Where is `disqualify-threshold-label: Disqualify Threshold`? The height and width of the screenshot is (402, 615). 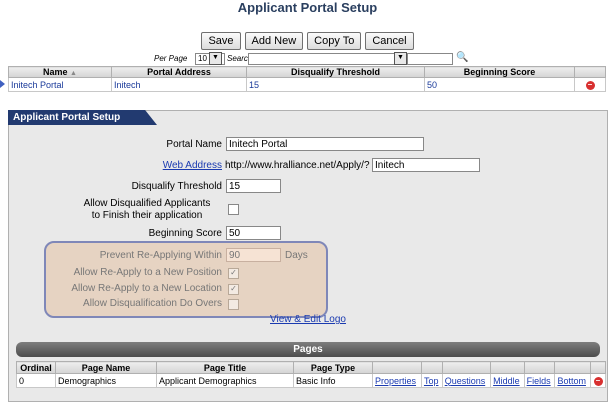
disqualify-threshold-label: Disqualify Threshold is located at coordinates (176, 186).